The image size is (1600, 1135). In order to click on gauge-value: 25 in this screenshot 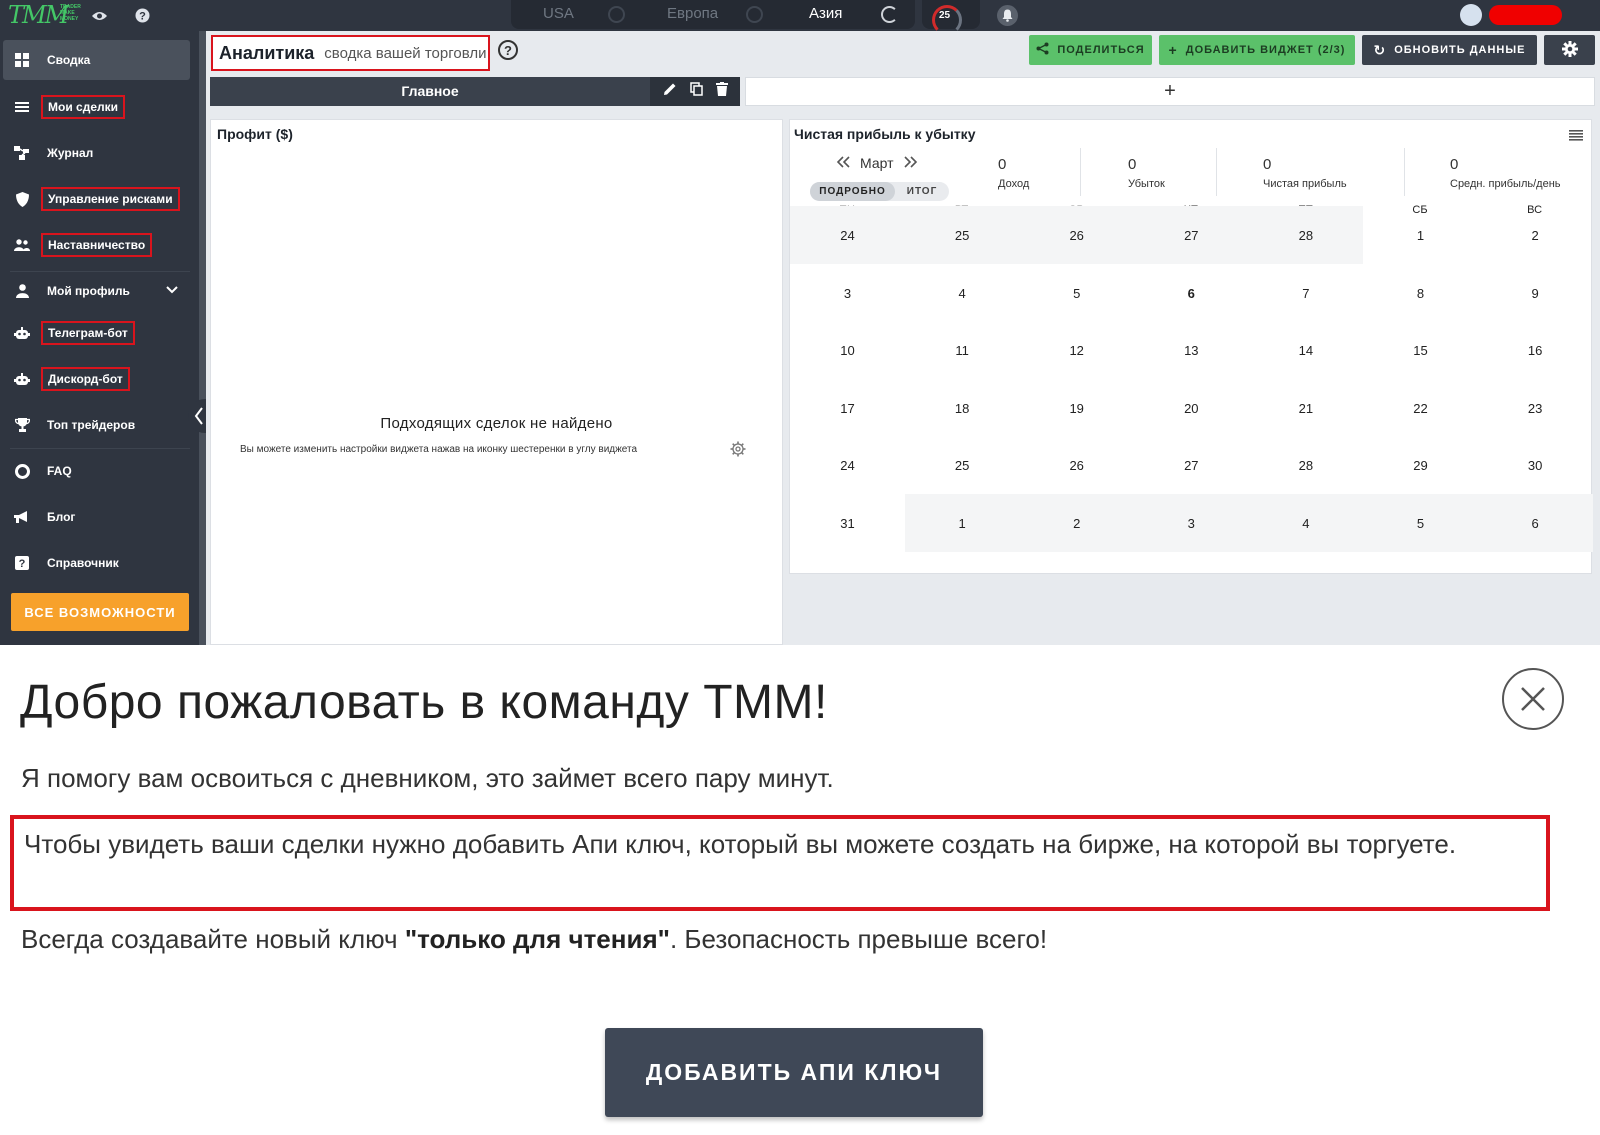, I will do `click(945, 15)`.